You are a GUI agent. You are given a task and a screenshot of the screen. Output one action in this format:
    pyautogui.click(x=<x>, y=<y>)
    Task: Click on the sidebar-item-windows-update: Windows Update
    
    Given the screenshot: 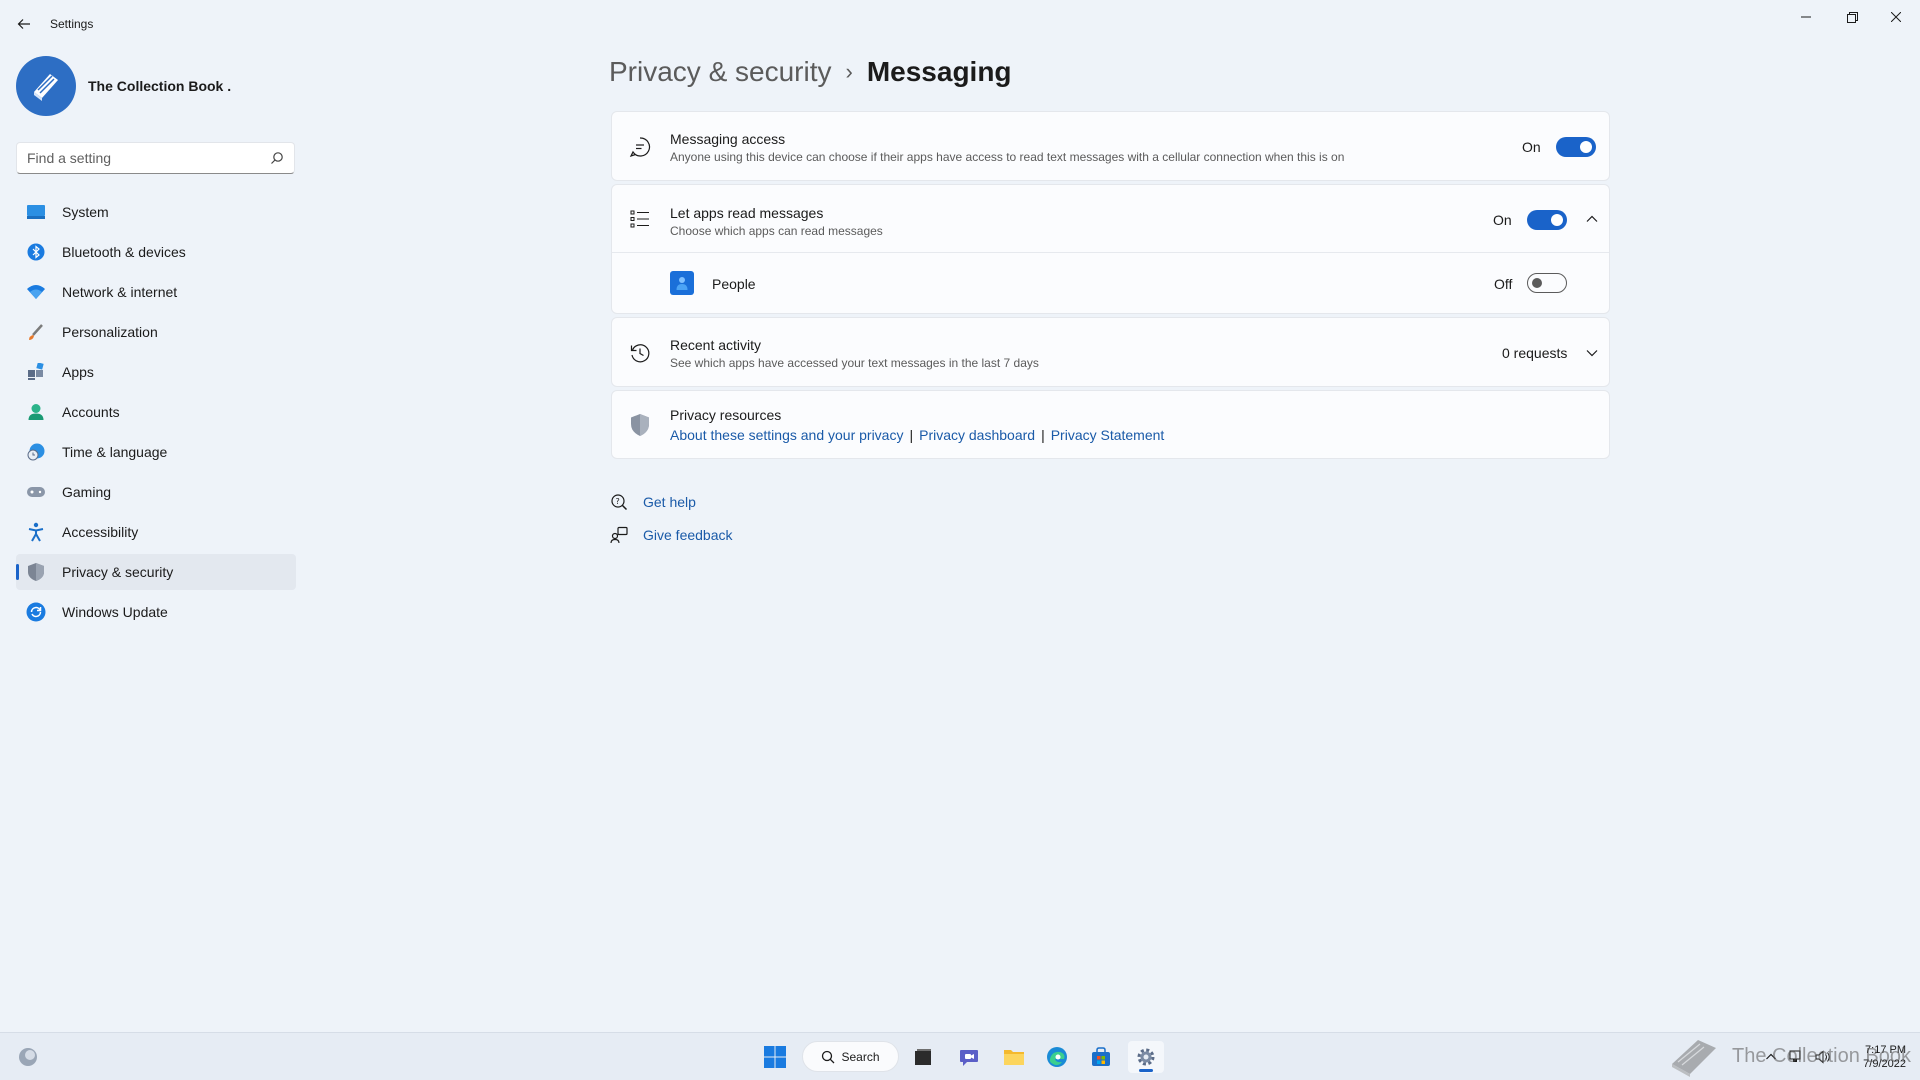 What is the action you would take?
    pyautogui.click(x=156, y=612)
    